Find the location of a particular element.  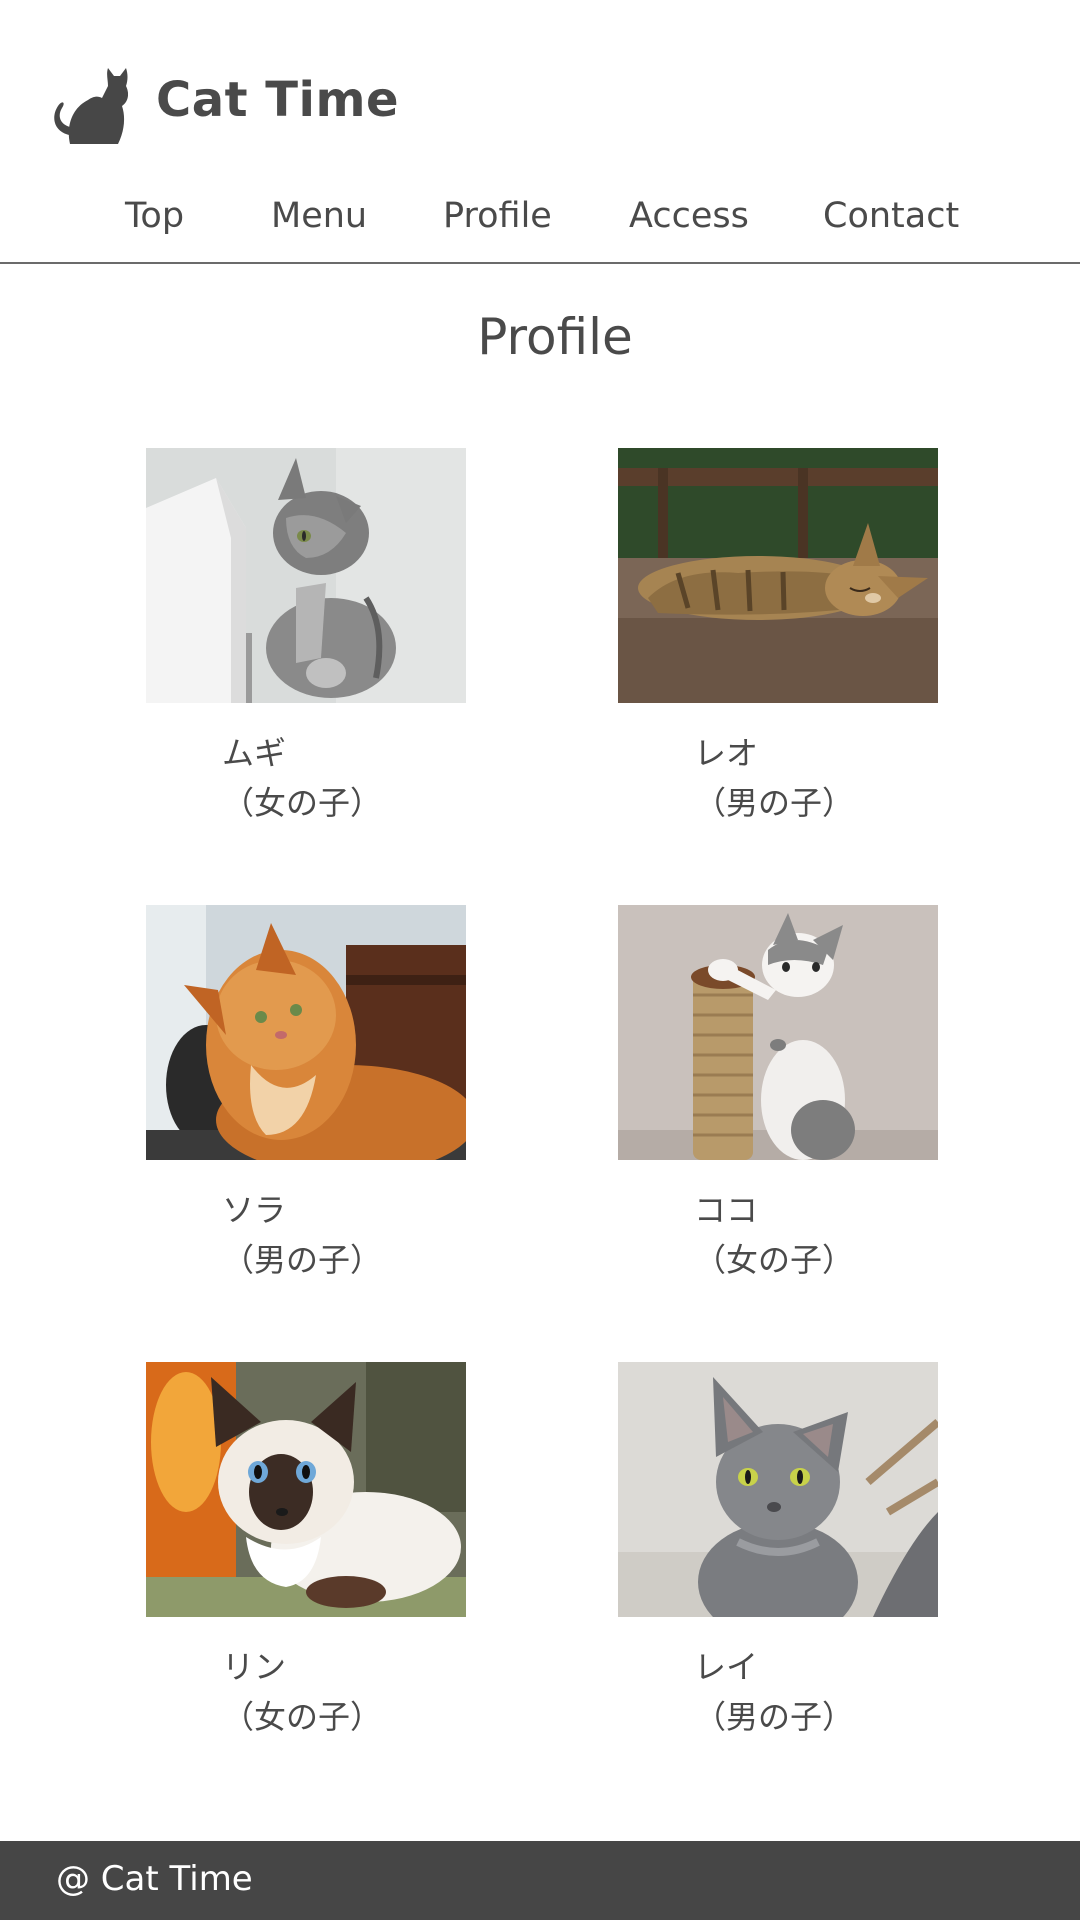

page-title: Profile is located at coordinates (555, 337).